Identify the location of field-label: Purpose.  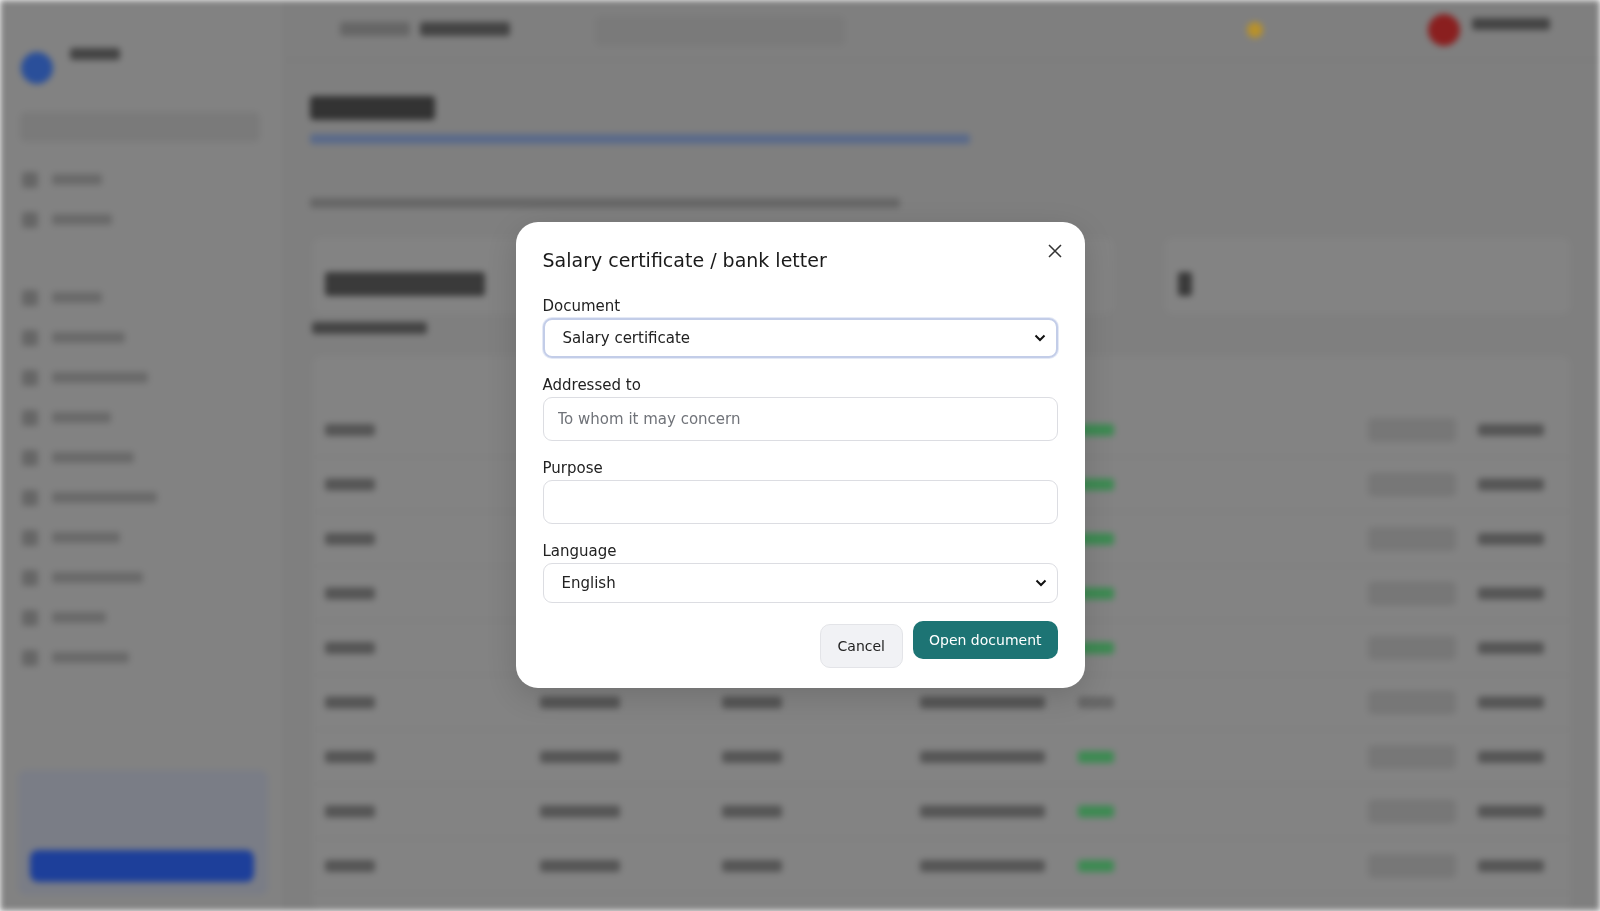
(573, 468).